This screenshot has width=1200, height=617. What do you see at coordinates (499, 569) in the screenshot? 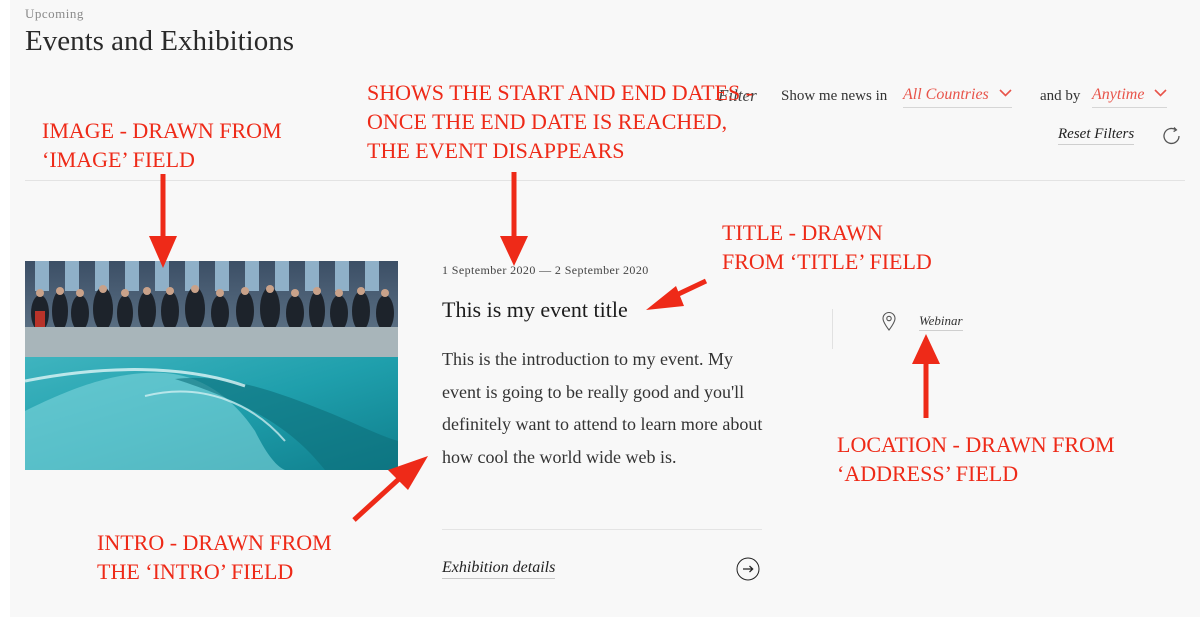
I see `exhibition-details-link: Exhibition details` at bounding box center [499, 569].